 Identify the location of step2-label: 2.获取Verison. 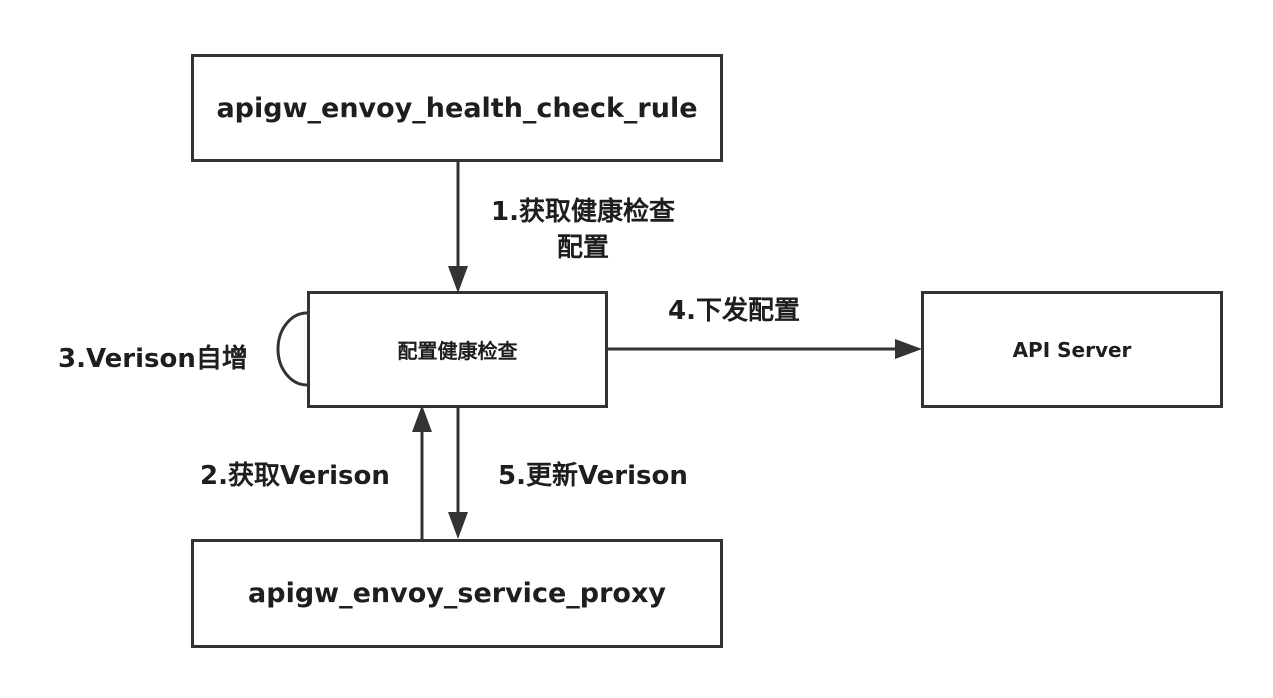
(295, 476).